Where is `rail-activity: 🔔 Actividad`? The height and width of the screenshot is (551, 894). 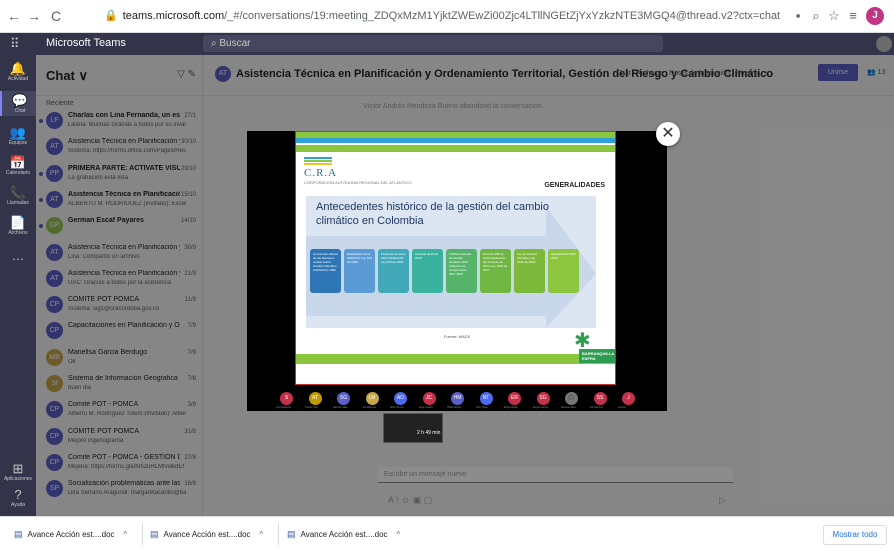
rail-activity: 🔔 Actividad is located at coordinates (18, 71).